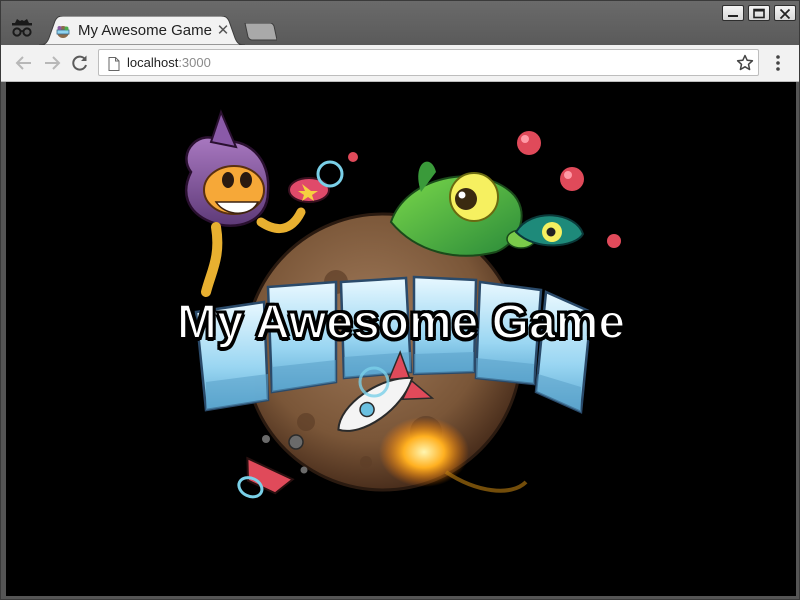 The image size is (800, 600). What do you see at coordinates (428, 62) in the screenshot?
I see `address-bar: localhost:3000` at bounding box center [428, 62].